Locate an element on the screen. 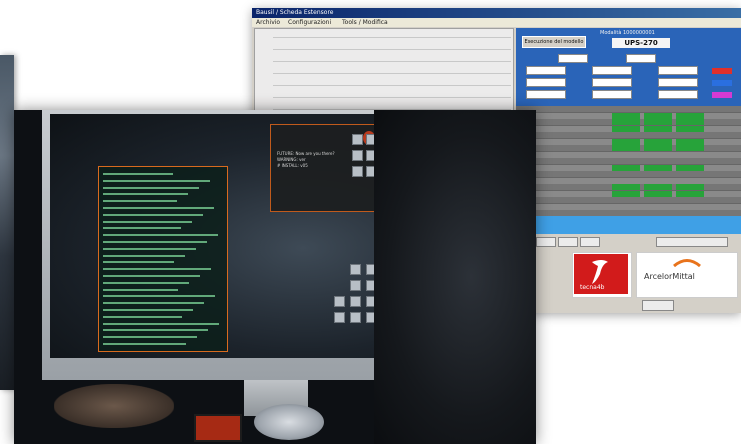 The width and height of the screenshot is (741, 444). color-swatch-magenta is located at coordinates (722, 95).